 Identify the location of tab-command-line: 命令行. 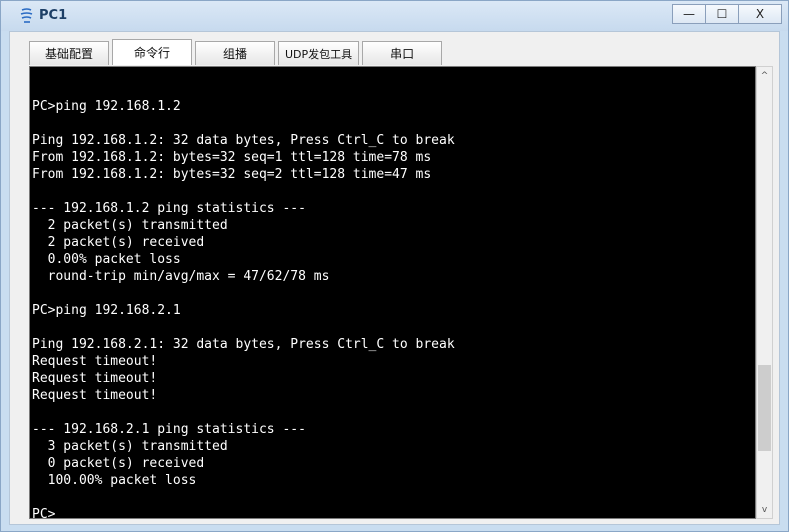
(152, 52).